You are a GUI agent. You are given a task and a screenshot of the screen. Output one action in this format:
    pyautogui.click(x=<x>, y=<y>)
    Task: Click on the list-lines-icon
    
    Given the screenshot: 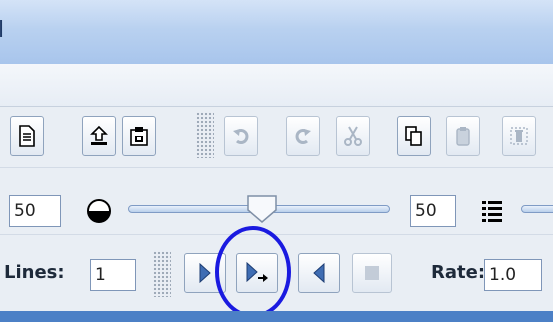 What is the action you would take?
    pyautogui.click(x=492, y=211)
    